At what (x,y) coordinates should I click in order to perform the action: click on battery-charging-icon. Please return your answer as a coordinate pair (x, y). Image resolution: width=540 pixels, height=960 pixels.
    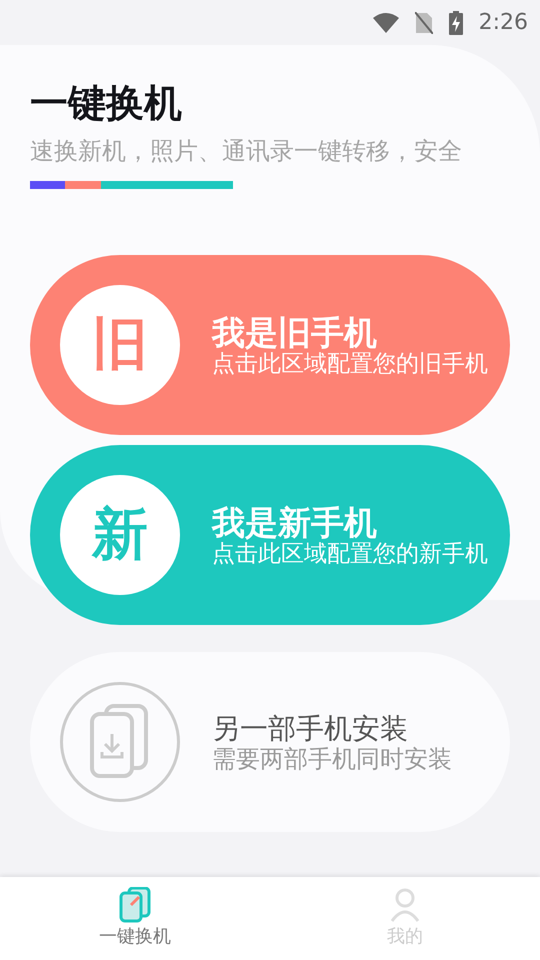
    Looking at the image, I should click on (455, 22).